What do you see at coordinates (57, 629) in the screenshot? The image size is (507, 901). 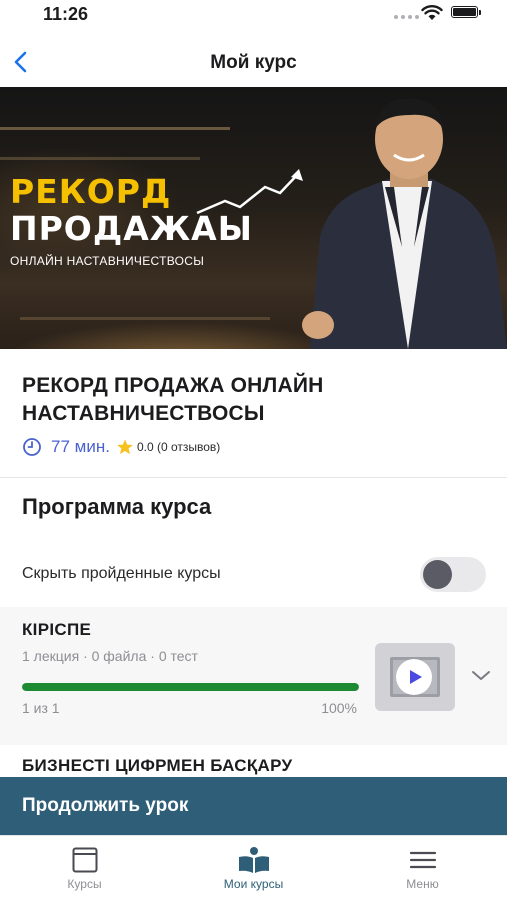 I see `section-title: КІРІСПЕ` at bounding box center [57, 629].